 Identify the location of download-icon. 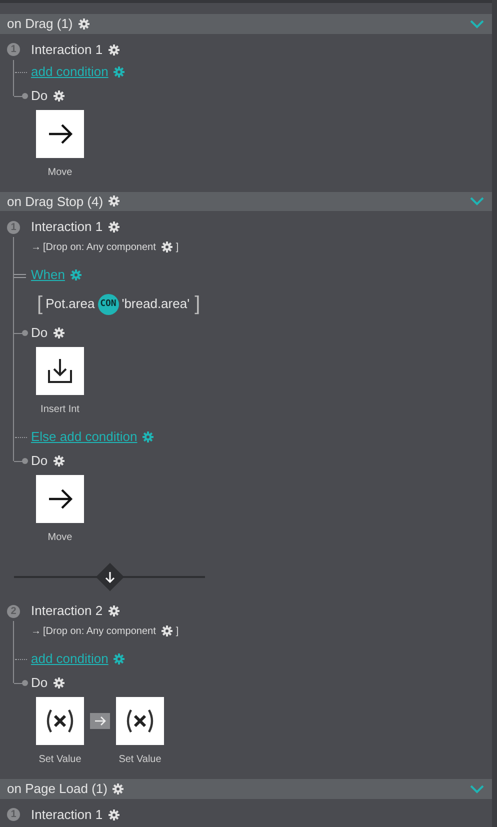
(60, 371).